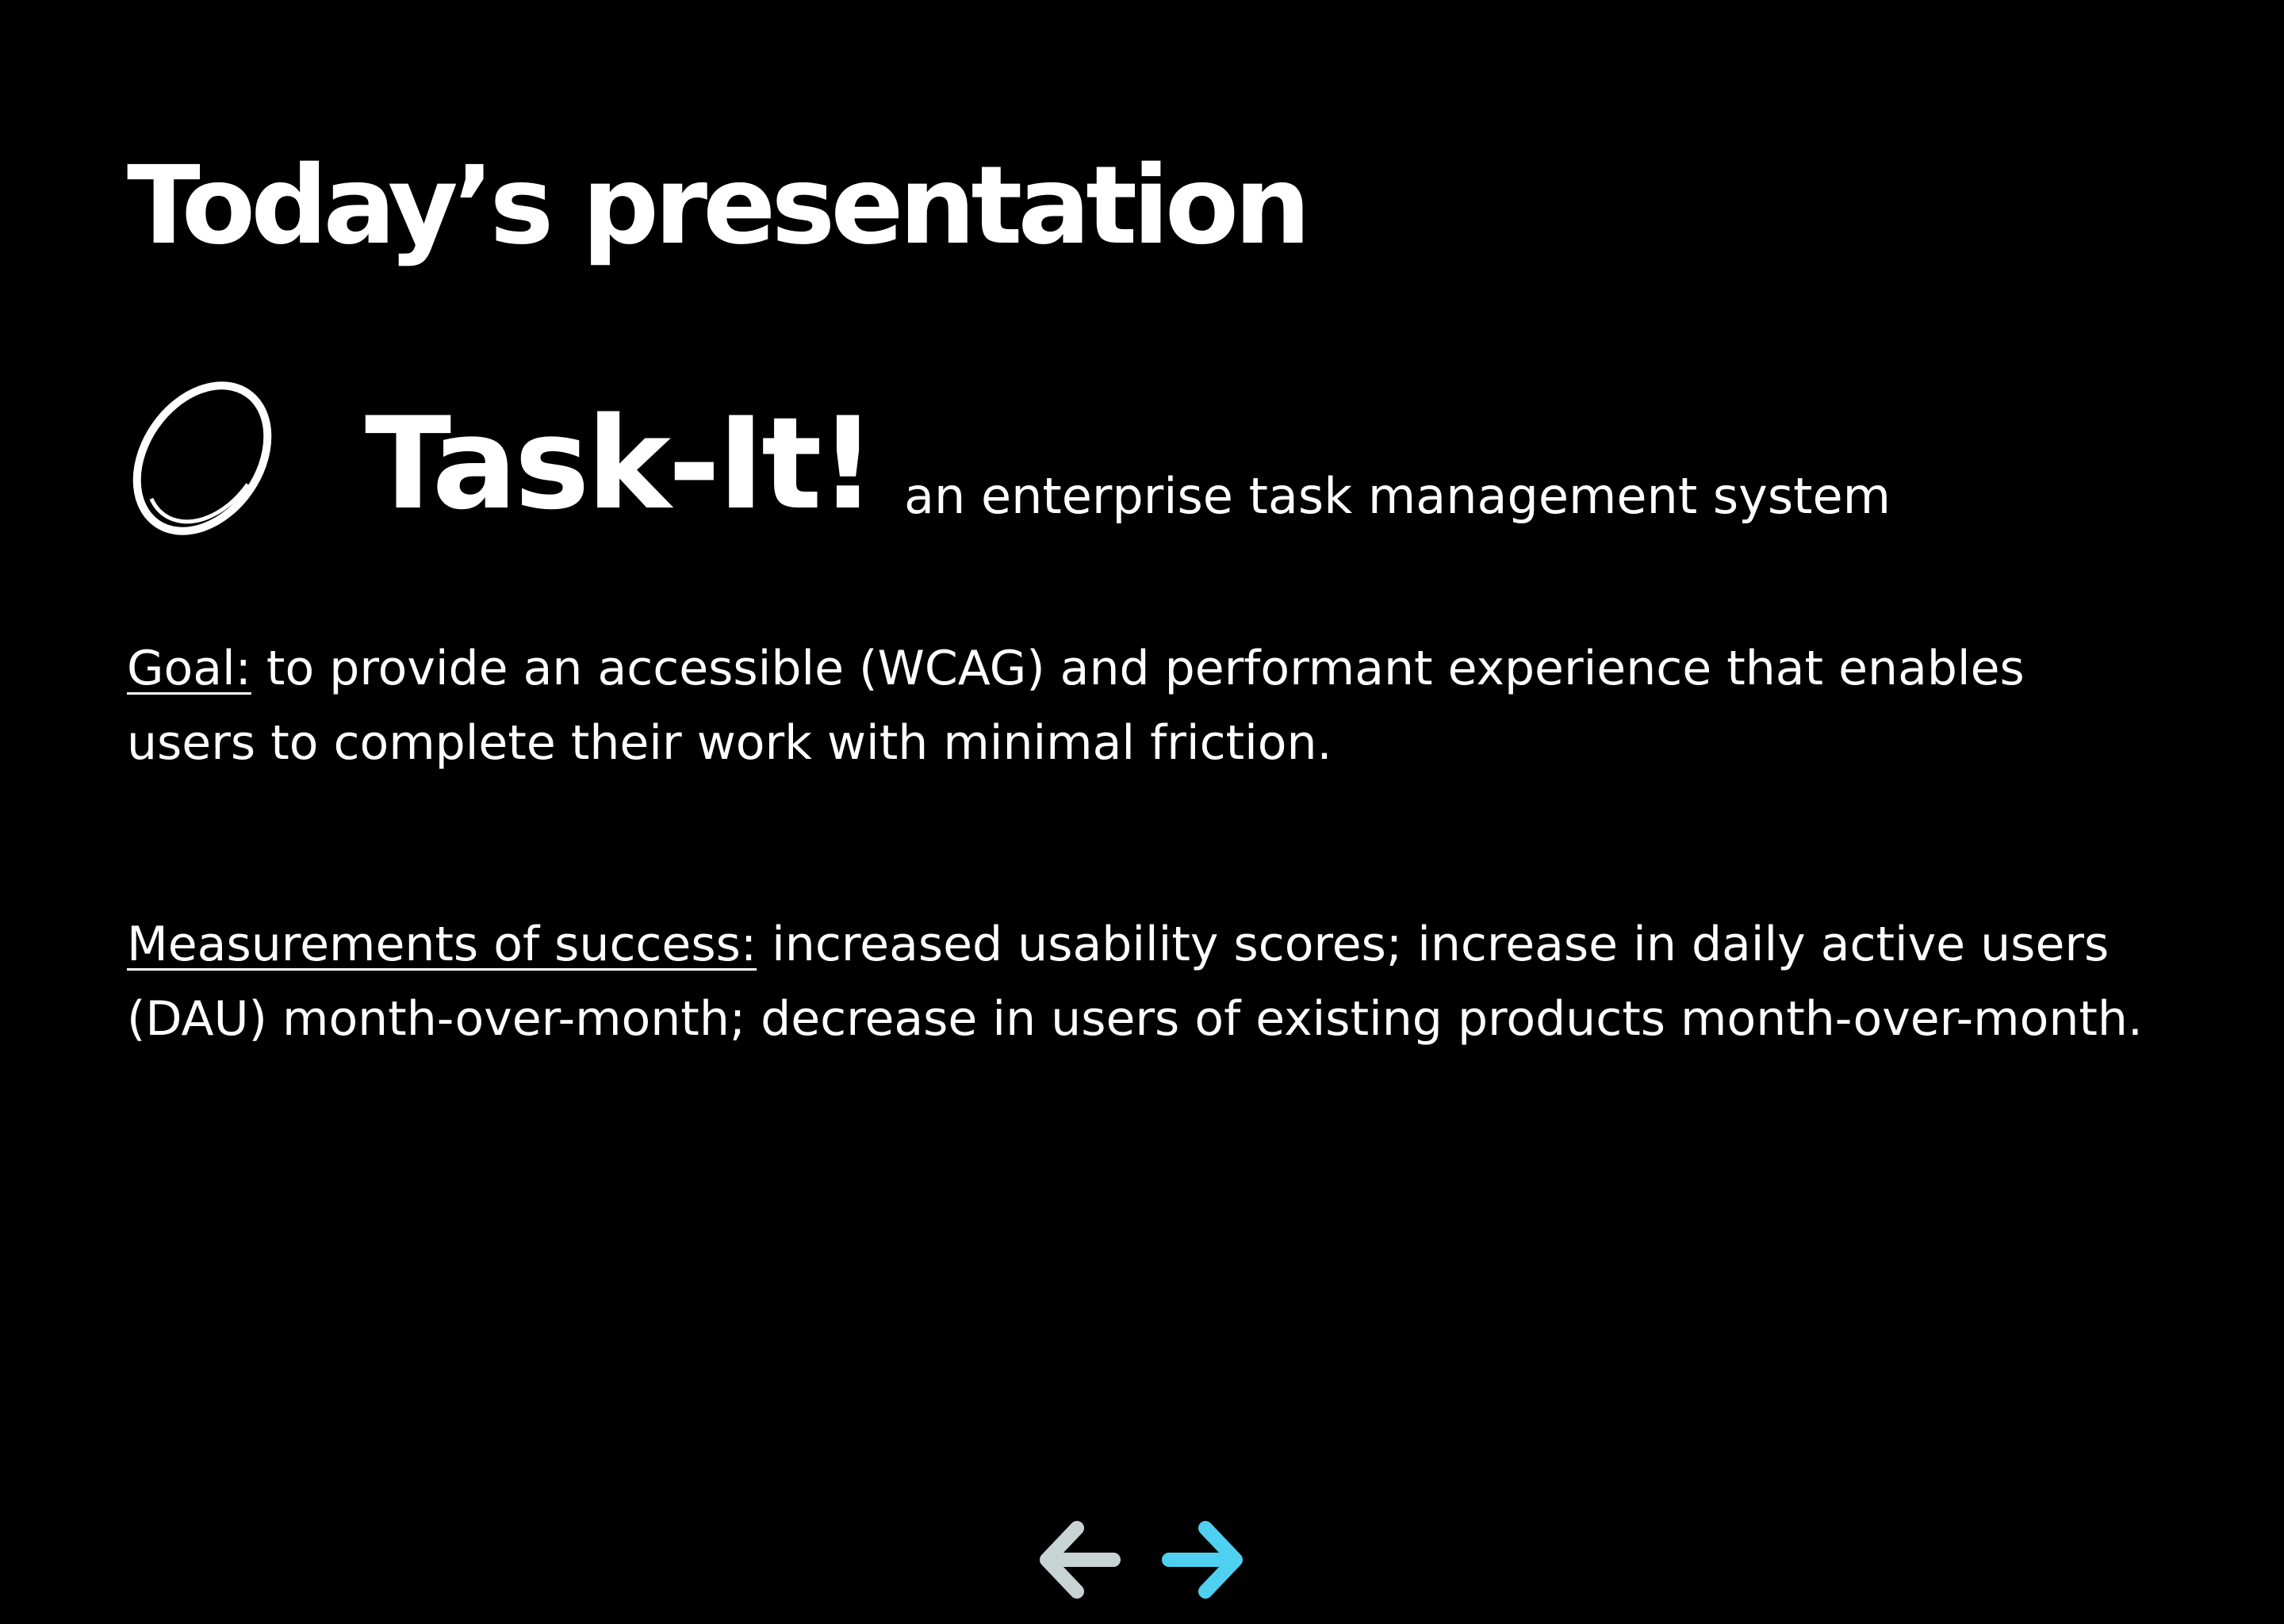 Image resolution: width=2284 pixels, height=1624 pixels. What do you see at coordinates (1142, 1562) in the screenshot?
I see `slide-navigation` at bounding box center [1142, 1562].